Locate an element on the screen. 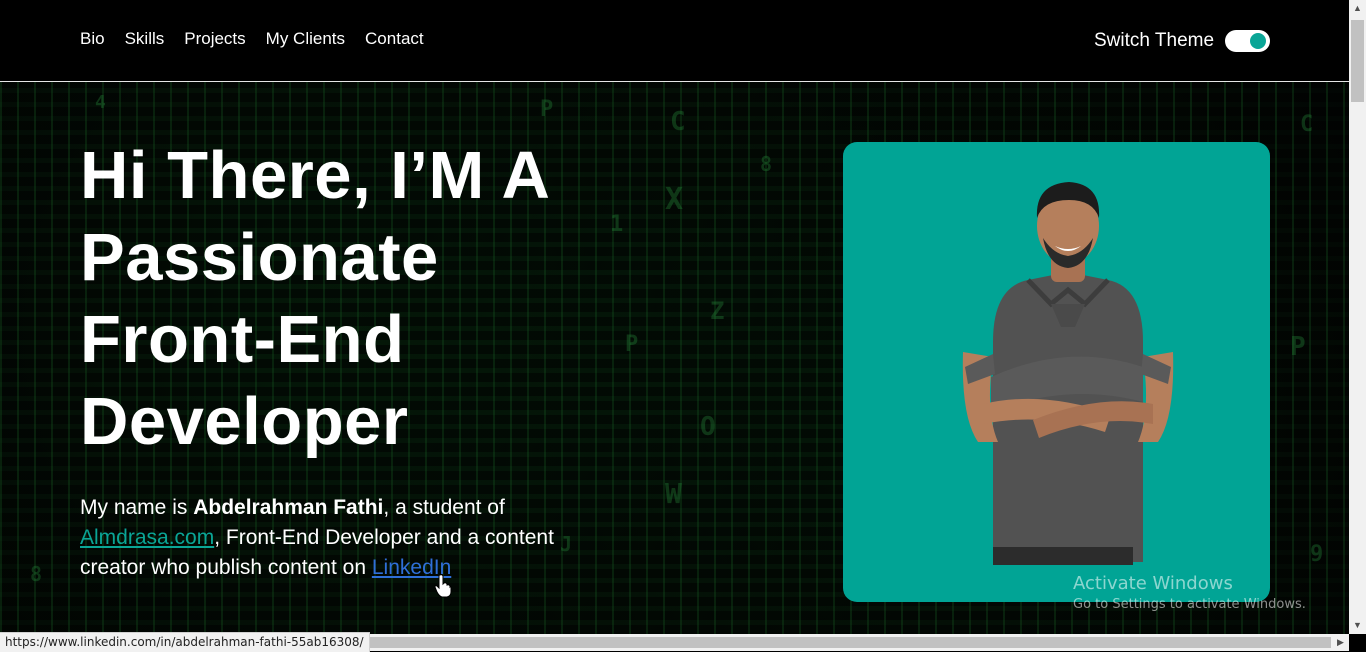  scroll-right-arrow-icon: ▶ is located at coordinates (1340, 642).